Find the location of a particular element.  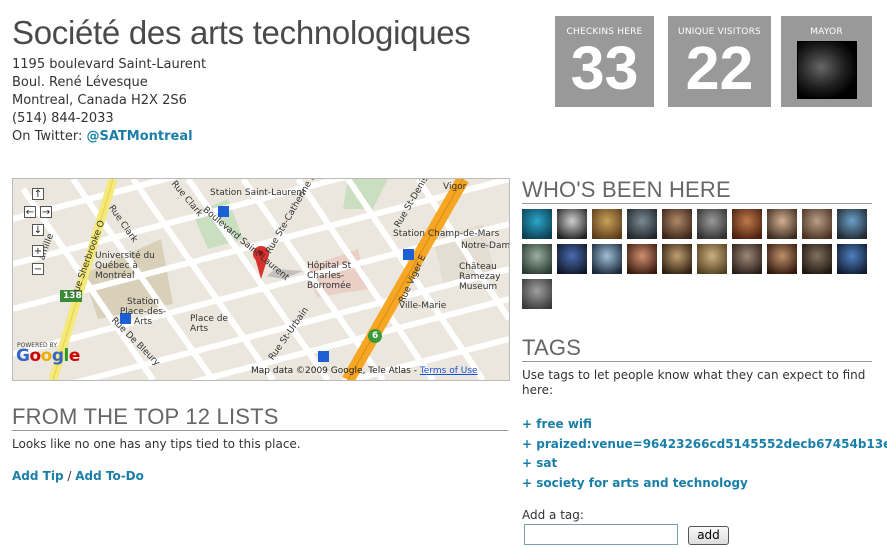

tag-link: + free wifi is located at coordinates (557, 424).